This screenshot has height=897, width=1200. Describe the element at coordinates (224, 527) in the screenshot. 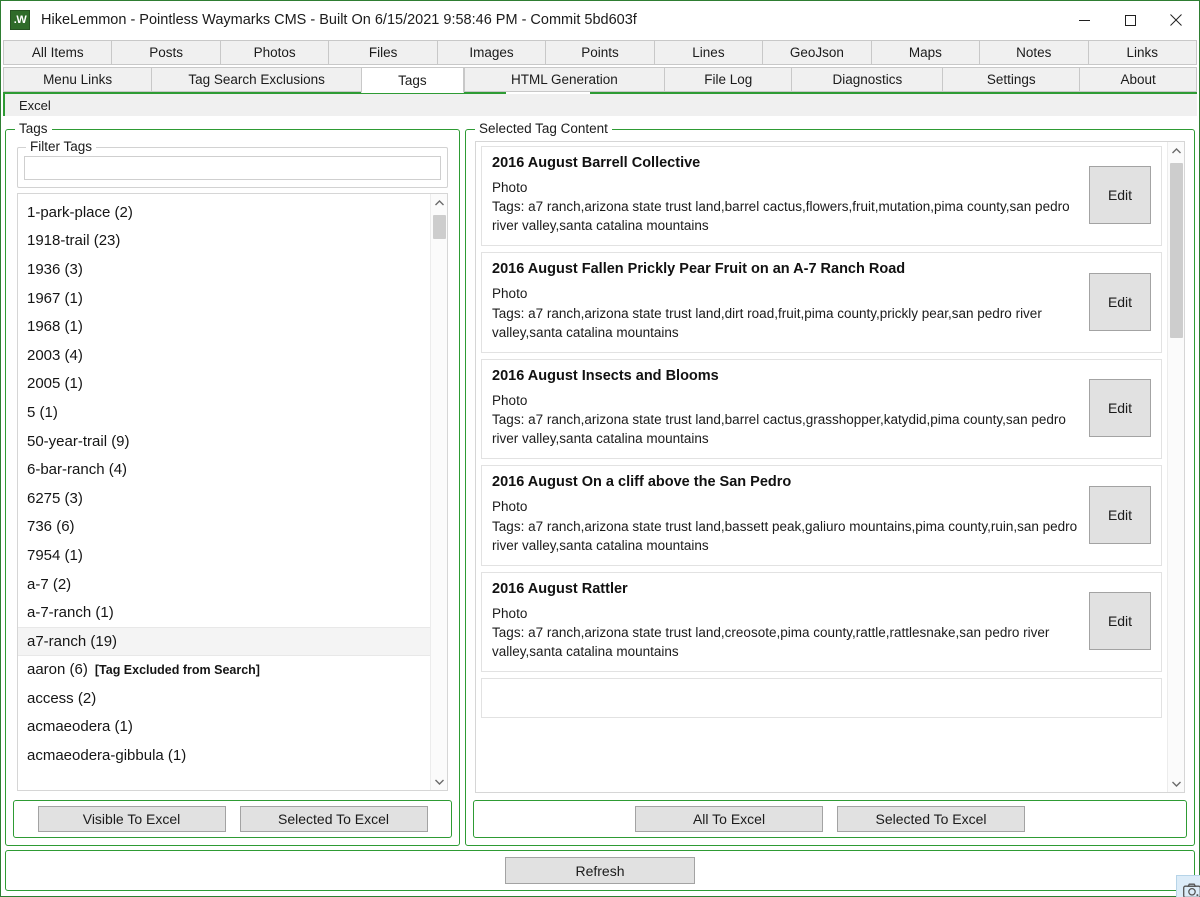

I see `list-item: 736 (6)` at that location.